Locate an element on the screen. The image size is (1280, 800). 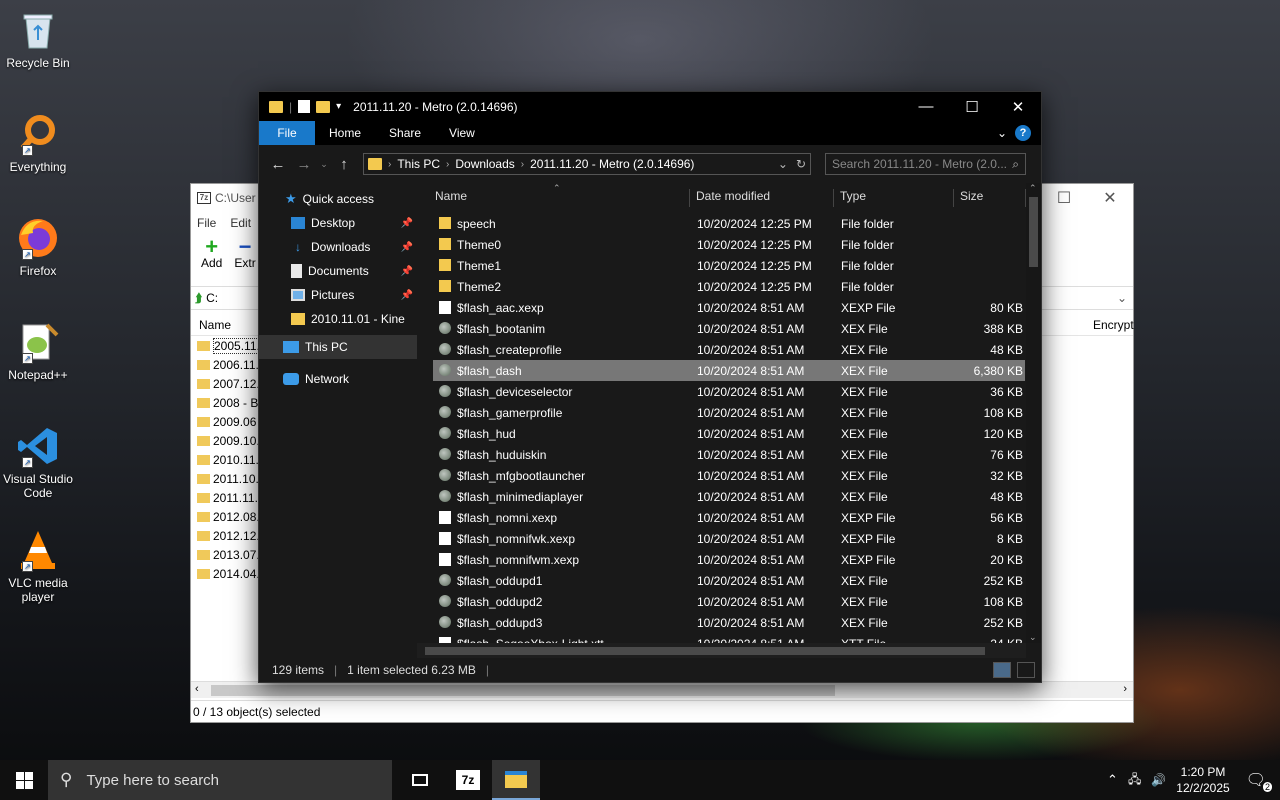
nav-network: Network is located at coordinates (338, 379).